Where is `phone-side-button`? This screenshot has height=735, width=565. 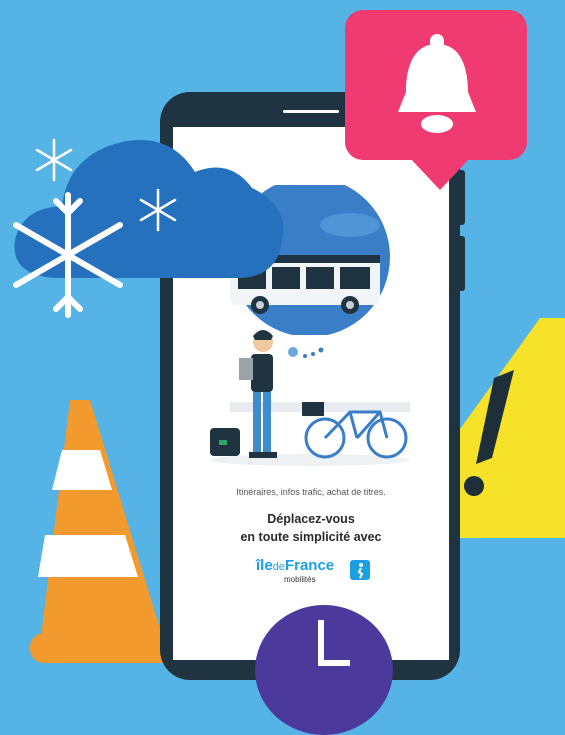
phone-side-button is located at coordinates (460, 263).